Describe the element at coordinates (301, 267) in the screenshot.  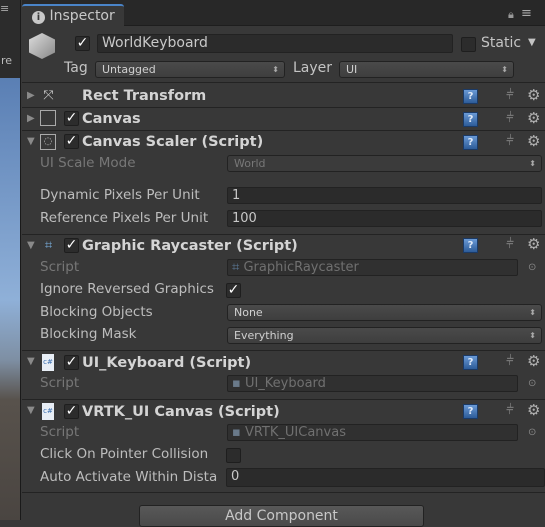
I see `script-value: GraphicRaycaster` at that location.